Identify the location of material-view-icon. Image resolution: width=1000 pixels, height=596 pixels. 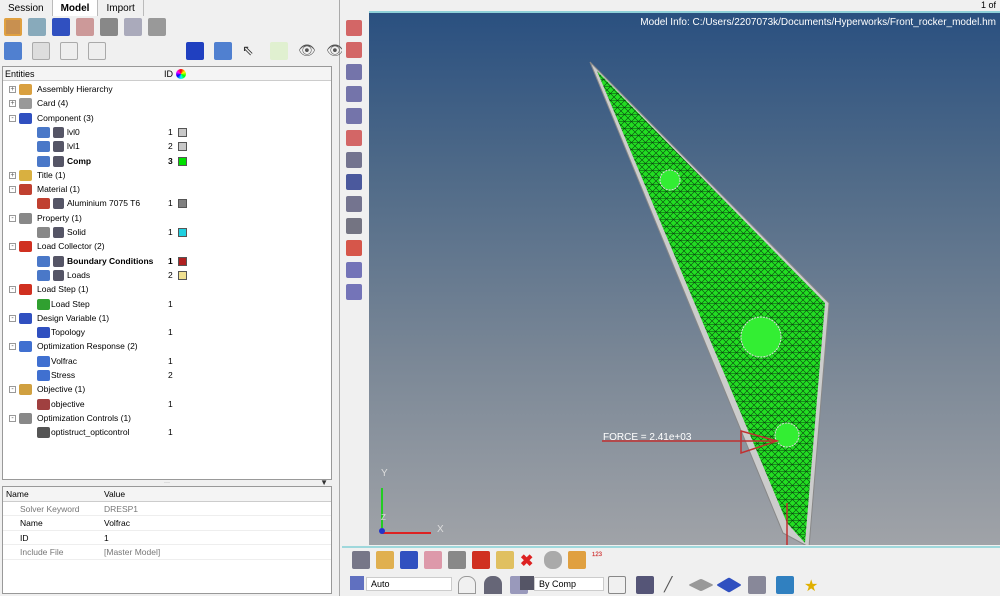
(85, 27).